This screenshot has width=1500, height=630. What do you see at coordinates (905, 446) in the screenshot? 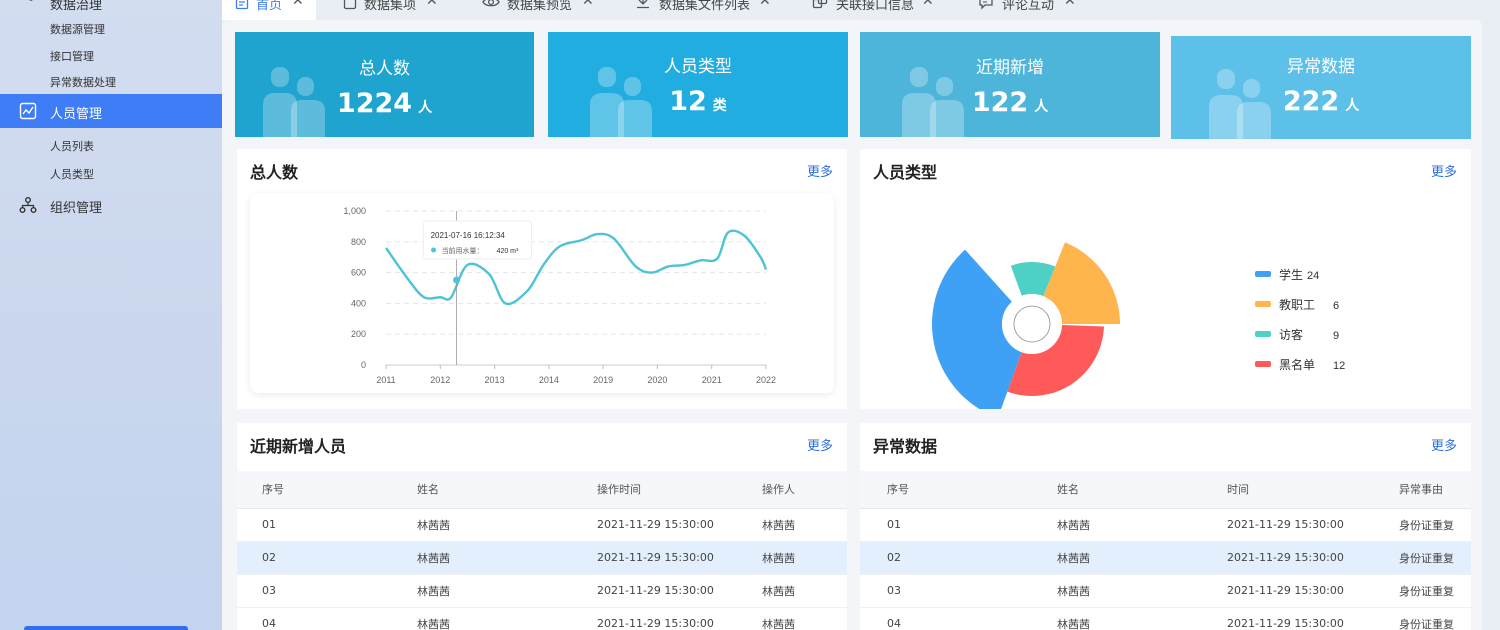
I see `panel-title: 异常数据` at bounding box center [905, 446].